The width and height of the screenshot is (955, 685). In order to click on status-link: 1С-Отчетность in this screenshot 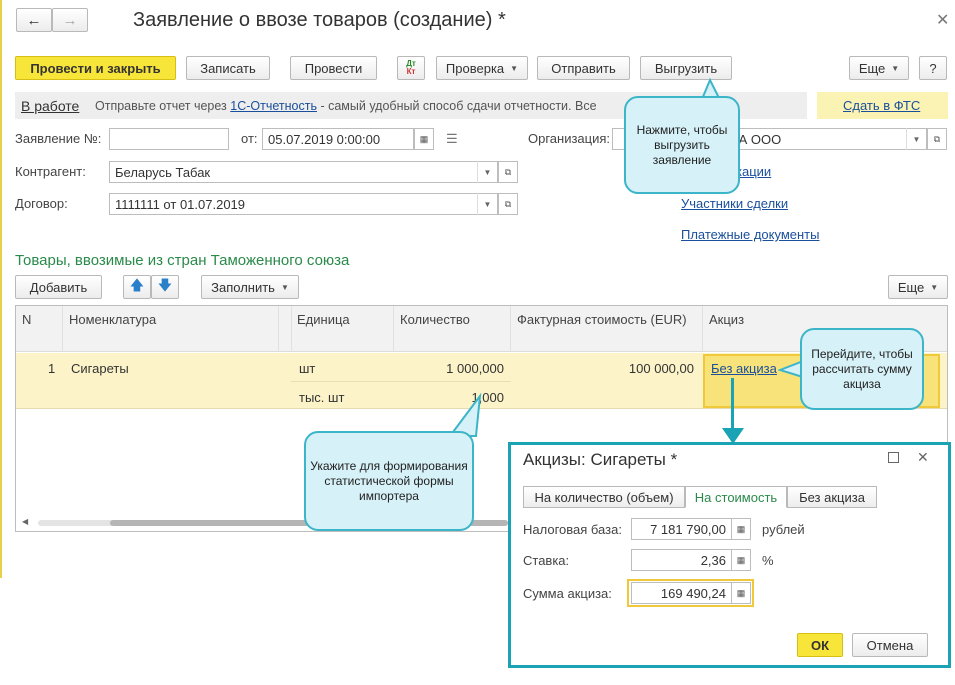, I will do `click(273, 106)`.